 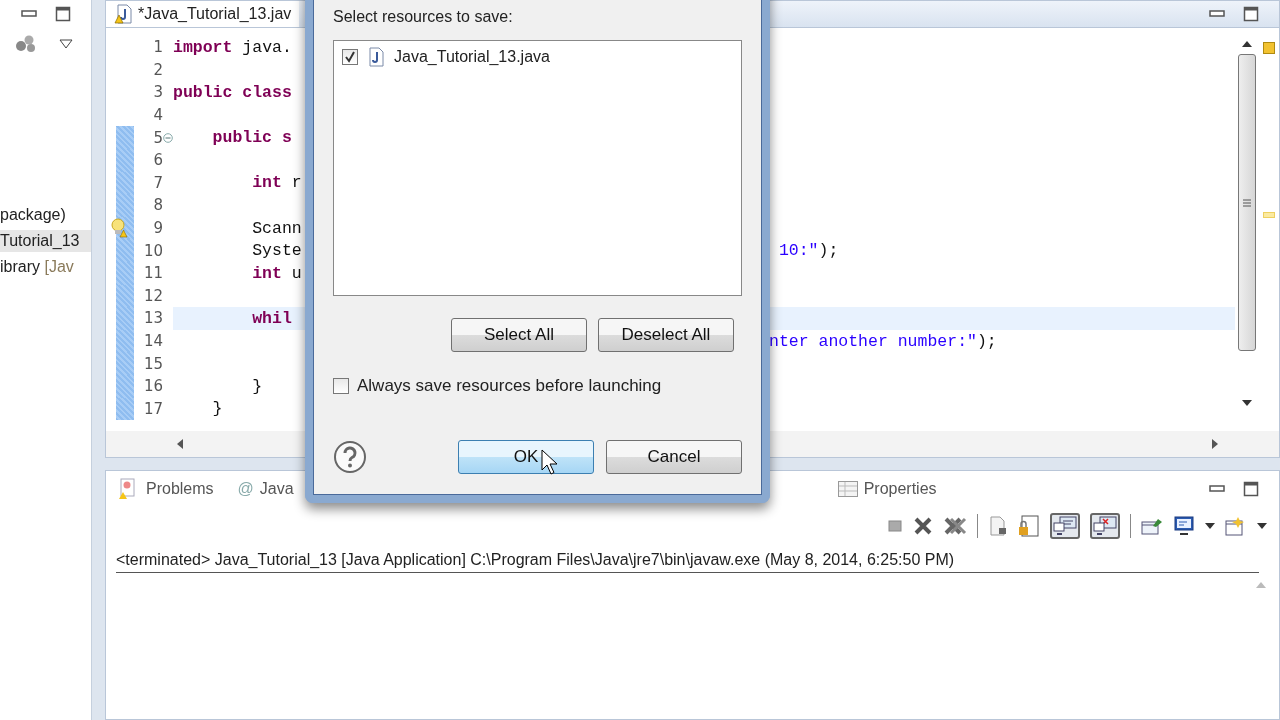 What do you see at coordinates (666, 335) in the screenshot?
I see `list-action-button: Deselect All` at bounding box center [666, 335].